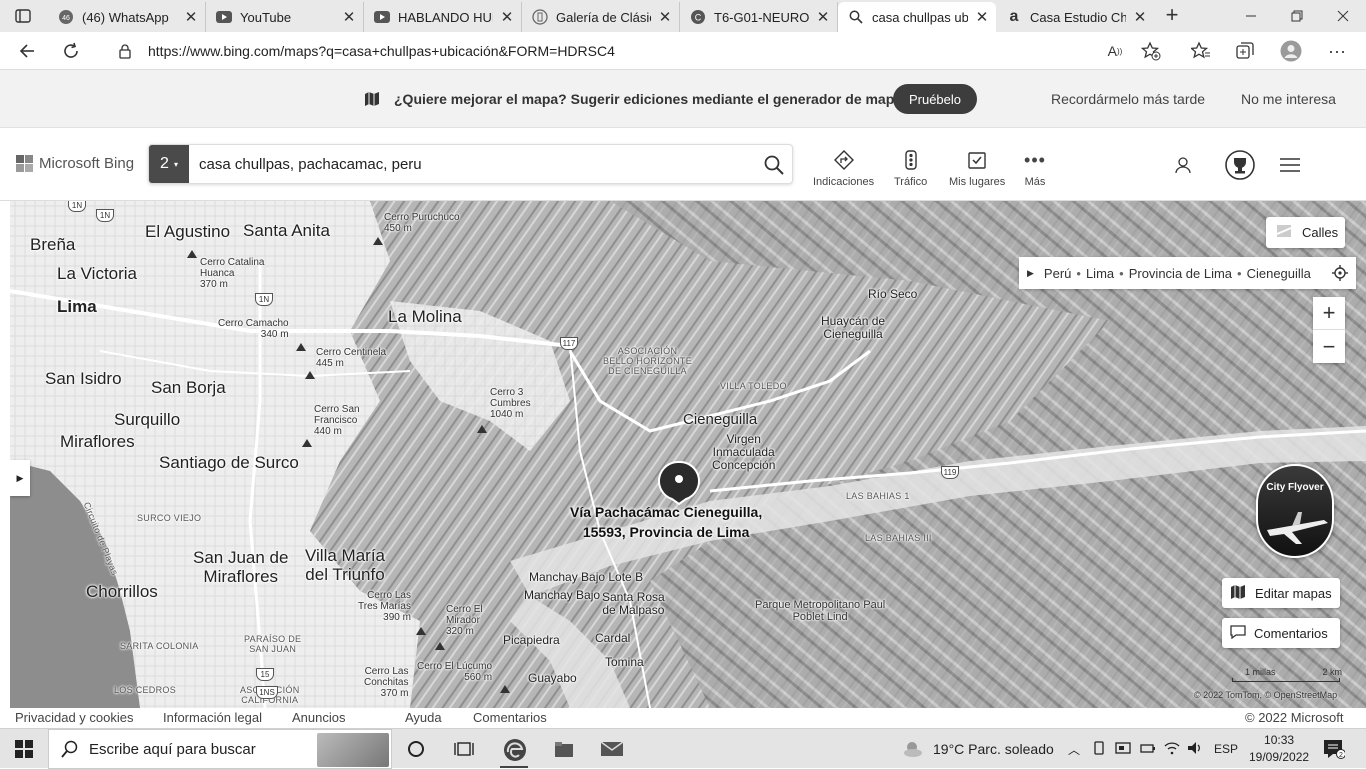  What do you see at coordinates (1201, 51) in the screenshot?
I see `favorites-icon` at bounding box center [1201, 51].